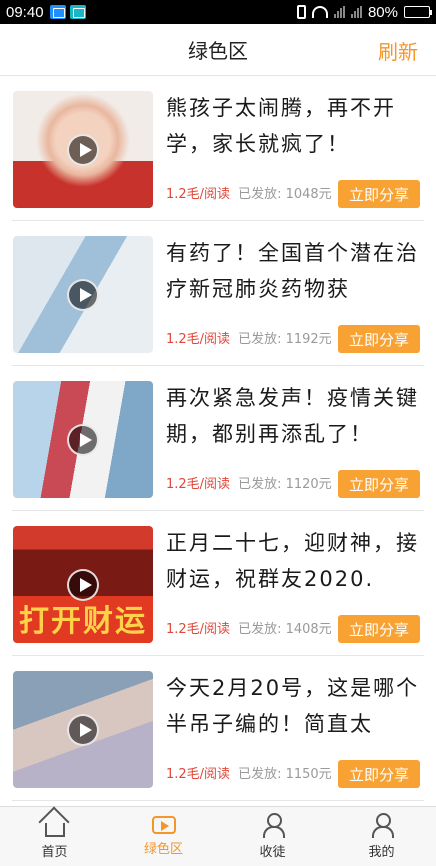 This screenshot has width=436, height=866. What do you see at coordinates (285, 339) in the screenshot?
I see `paid-amount: 已发放: 1192元` at bounding box center [285, 339].